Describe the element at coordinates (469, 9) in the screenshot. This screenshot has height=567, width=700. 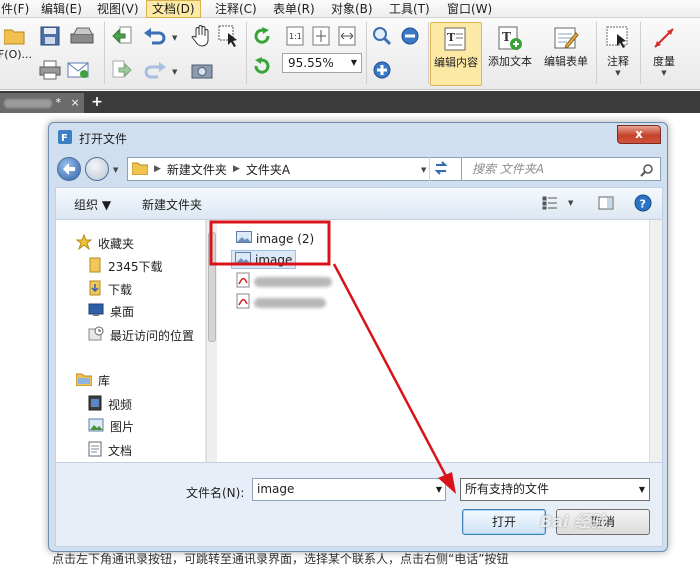
I see `menu-window: 窗口(W)` at that location.